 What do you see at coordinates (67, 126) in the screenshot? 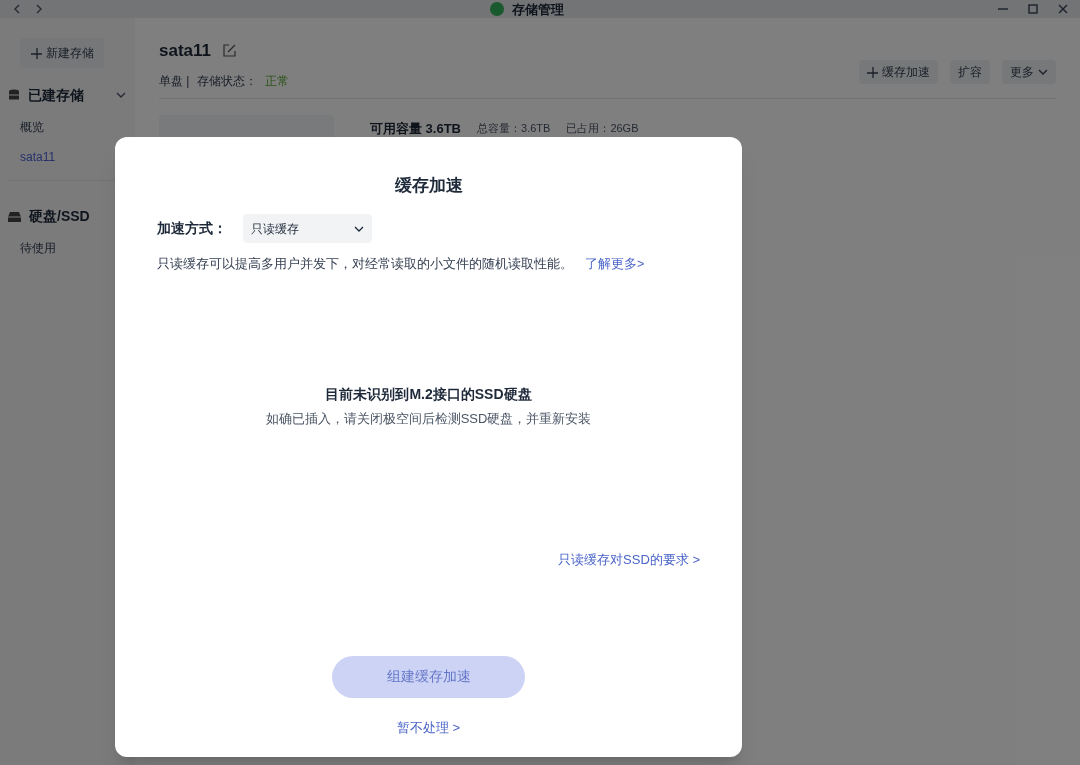
I see `sidebar-item: 概览` at bounding box center [67, 126].